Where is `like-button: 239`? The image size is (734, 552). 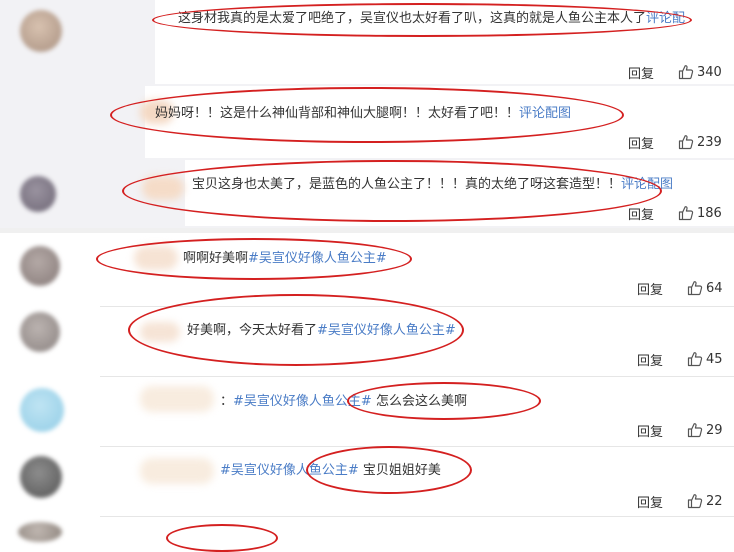 like-button: 239 is located at coordinates (700, 142).